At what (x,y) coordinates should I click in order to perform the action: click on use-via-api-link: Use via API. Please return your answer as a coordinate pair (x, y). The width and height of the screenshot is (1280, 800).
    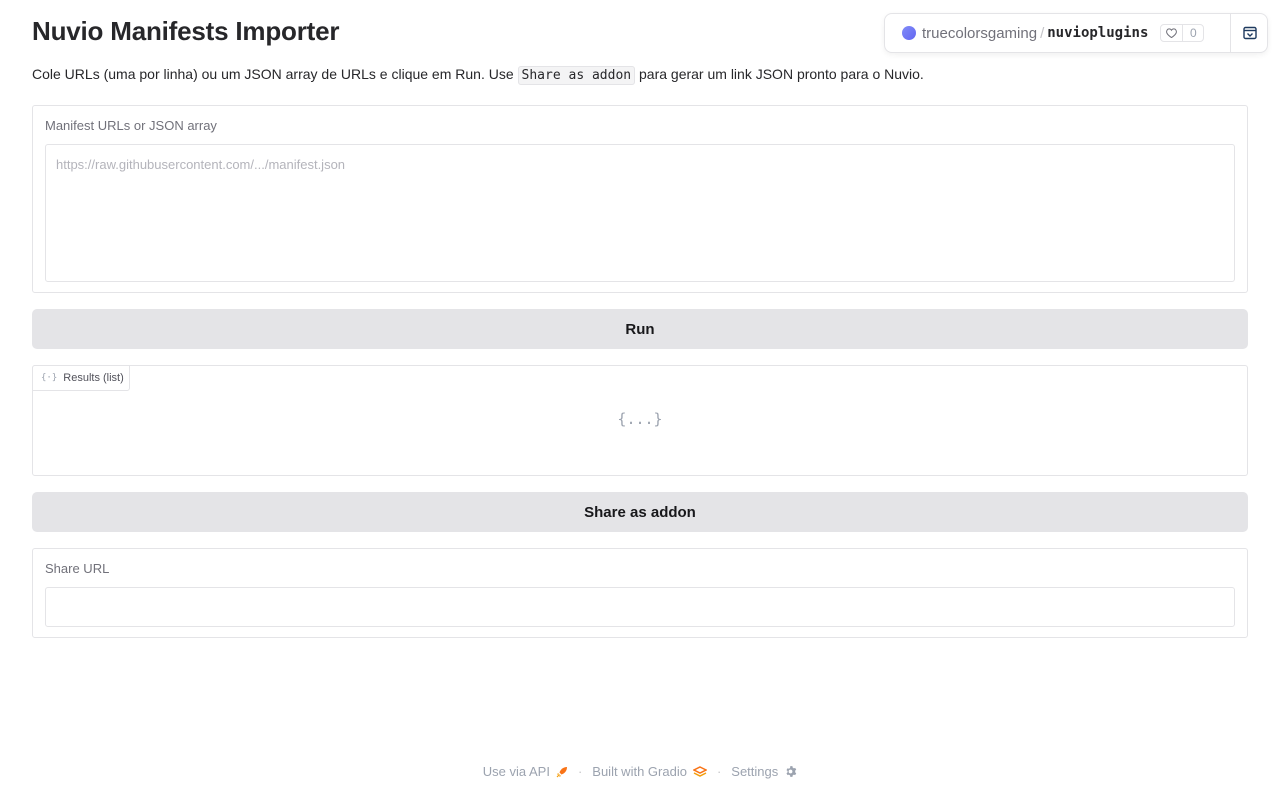
    Looking at the image, I should click on (525, 771).